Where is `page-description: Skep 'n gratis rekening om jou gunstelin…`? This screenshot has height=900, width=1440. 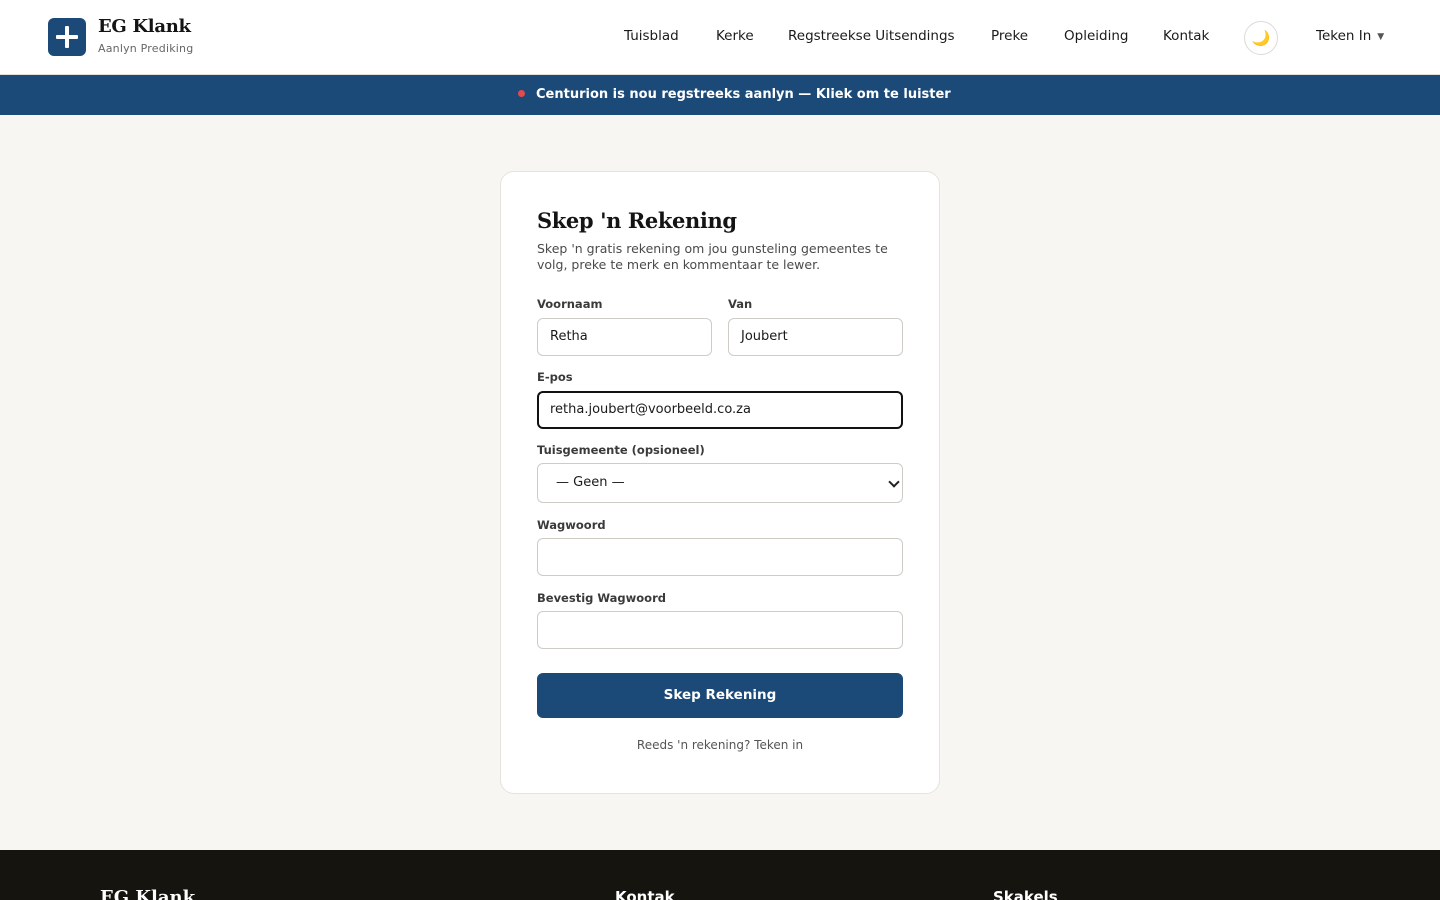 page-description: Skep 'n gratis rekening om jou gunstelin… is located at coordinates (712, 256).